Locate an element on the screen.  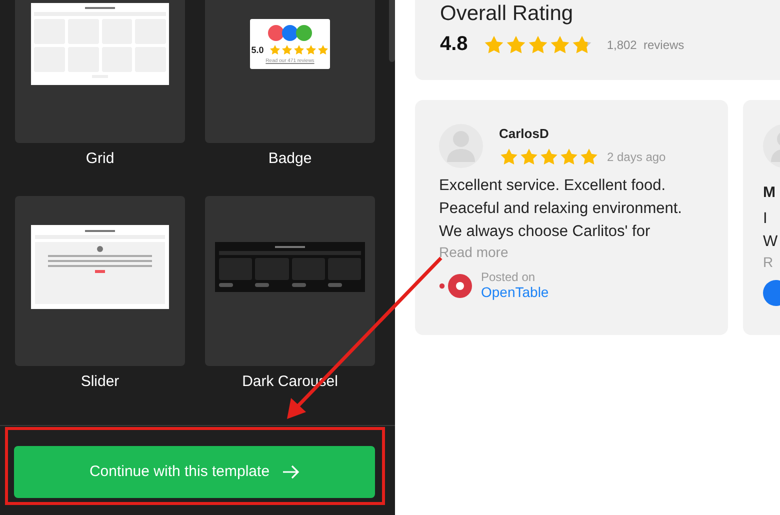
rating-score: 4.8 is located at coordinates (454, 44).